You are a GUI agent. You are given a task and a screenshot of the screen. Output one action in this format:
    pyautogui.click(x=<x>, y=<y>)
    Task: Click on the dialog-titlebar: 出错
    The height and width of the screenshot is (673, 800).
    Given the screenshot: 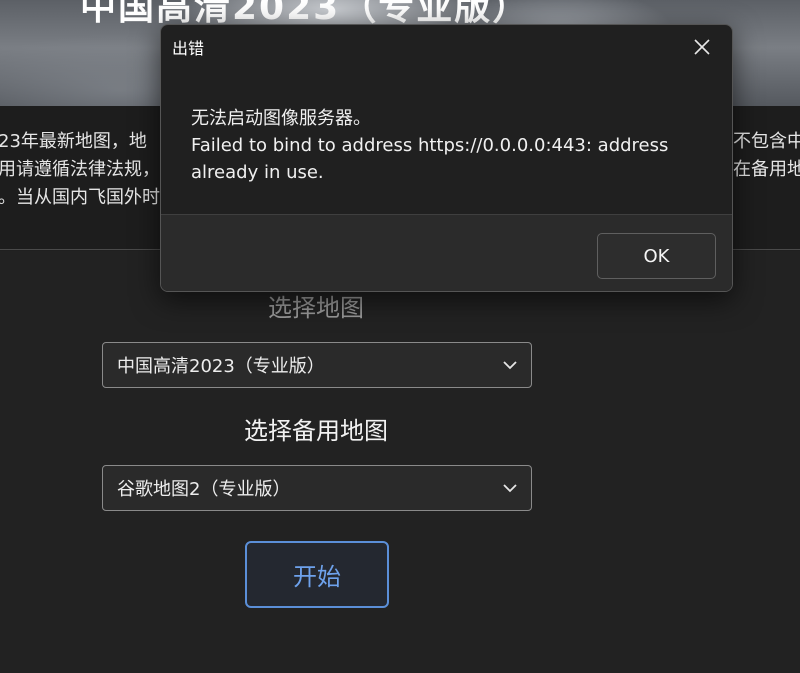 What is the action you would take?
    pyautogui.click(x=446, y=47)
    